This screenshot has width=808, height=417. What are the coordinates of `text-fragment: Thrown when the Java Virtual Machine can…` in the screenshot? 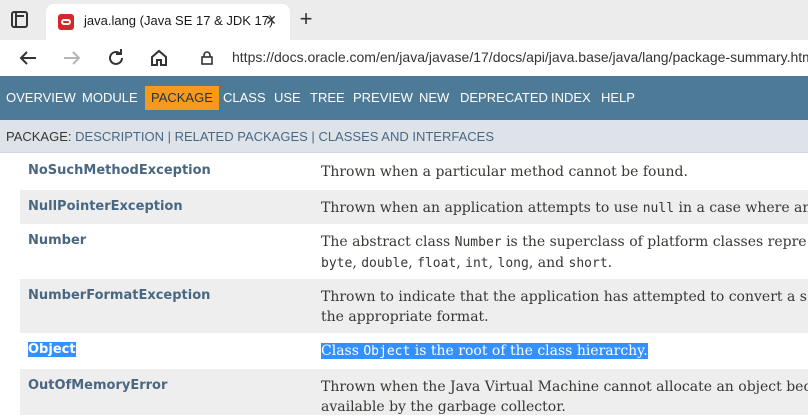 It's located at (564, 387).